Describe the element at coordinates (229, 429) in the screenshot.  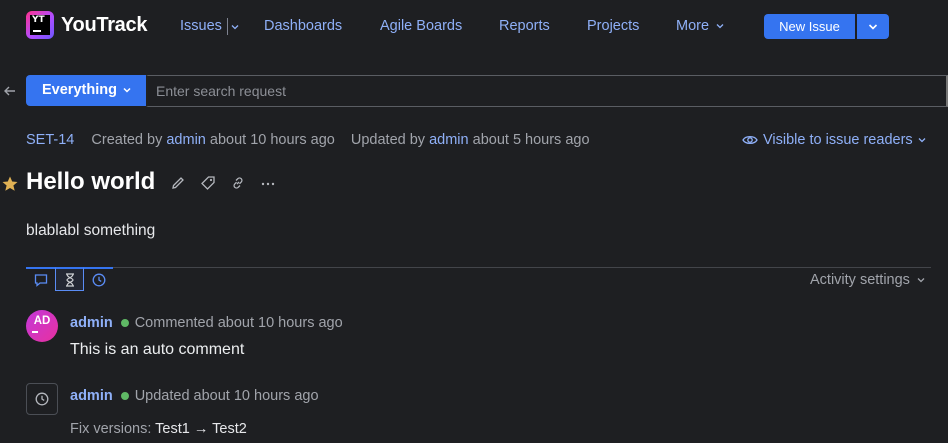
I see `new-value: Test2` at that location.